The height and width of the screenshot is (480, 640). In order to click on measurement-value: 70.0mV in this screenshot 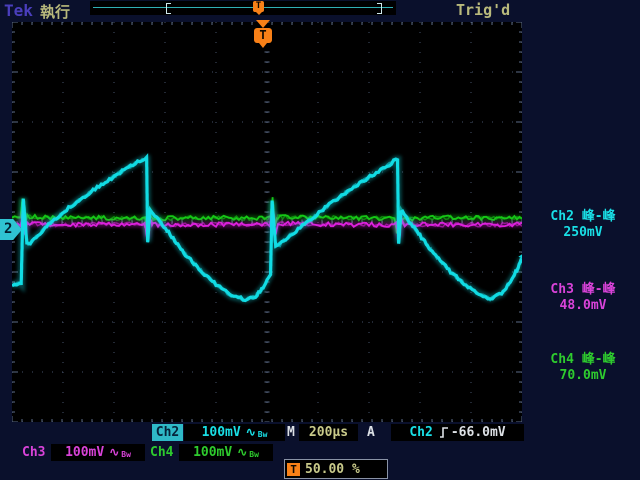, I will do `click(583, 375)`.